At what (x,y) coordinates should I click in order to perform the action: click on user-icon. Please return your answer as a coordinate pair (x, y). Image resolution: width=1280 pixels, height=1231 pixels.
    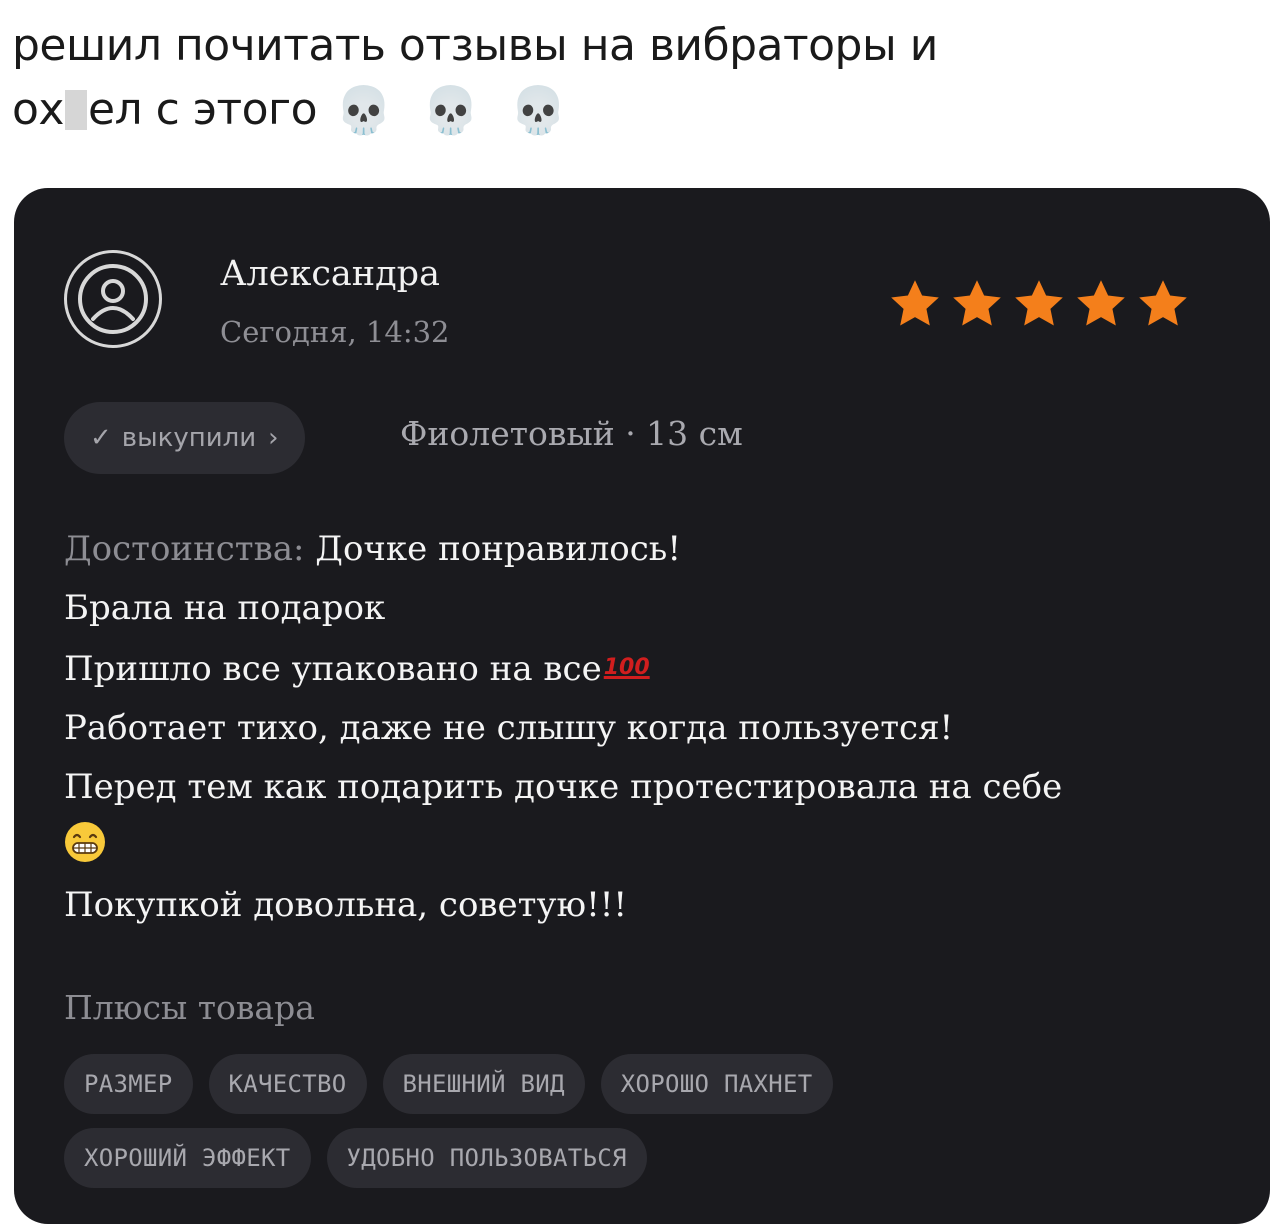
    Looking at the image, I should click on (113, 299).